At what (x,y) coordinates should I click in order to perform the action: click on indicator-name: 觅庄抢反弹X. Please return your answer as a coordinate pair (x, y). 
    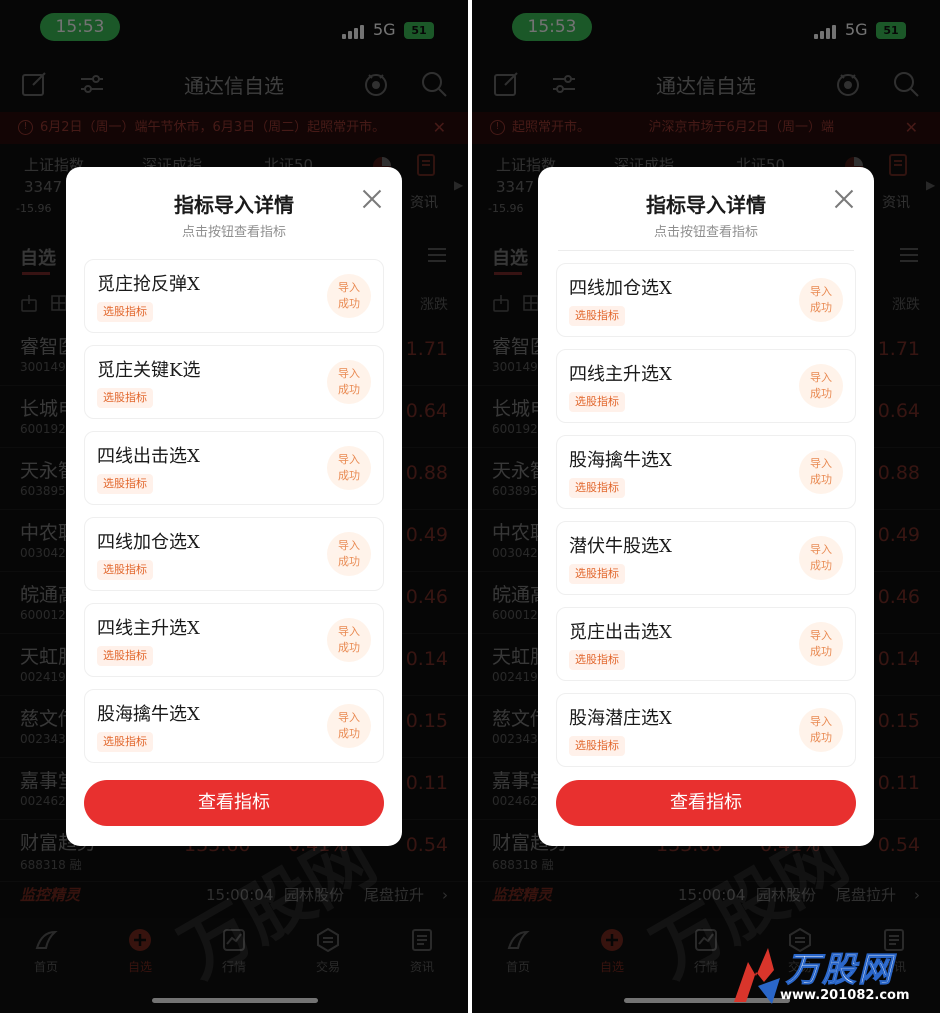
    Looking at the image, I should click on (148, 284).